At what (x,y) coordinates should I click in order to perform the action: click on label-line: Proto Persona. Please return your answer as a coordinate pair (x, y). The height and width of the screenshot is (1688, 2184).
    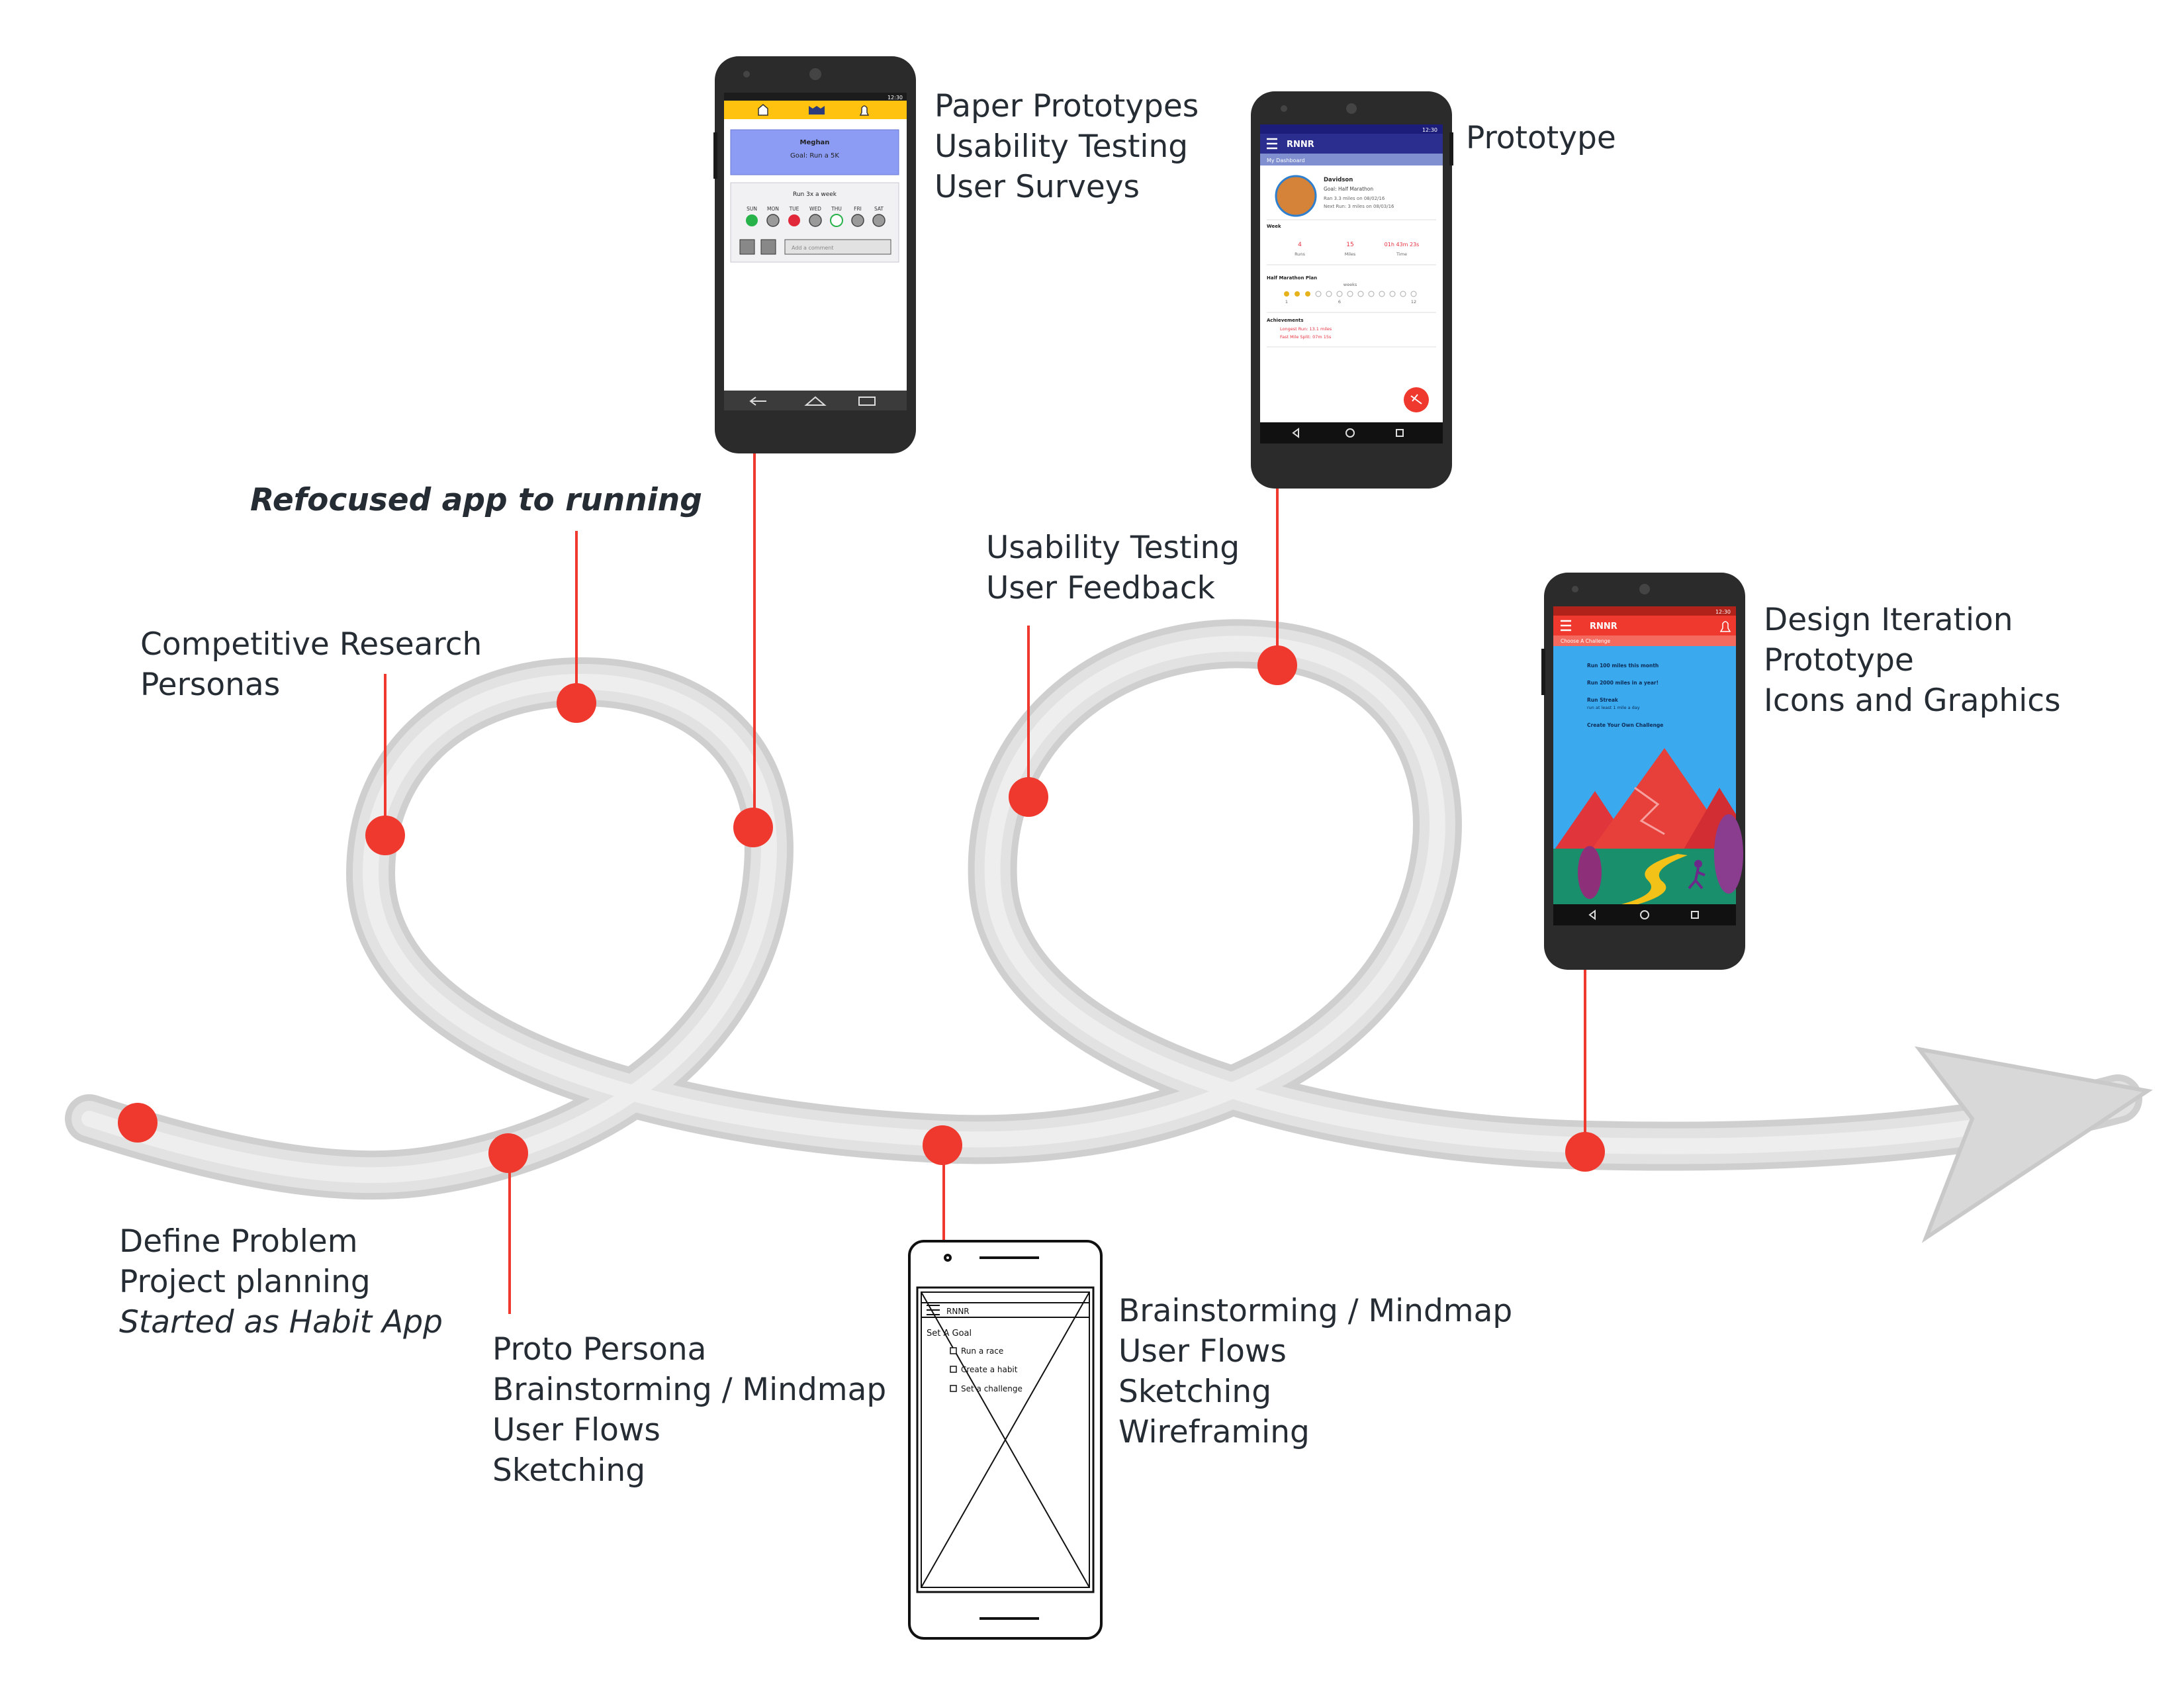
    Looking at the image, I should click on (599, 1349).